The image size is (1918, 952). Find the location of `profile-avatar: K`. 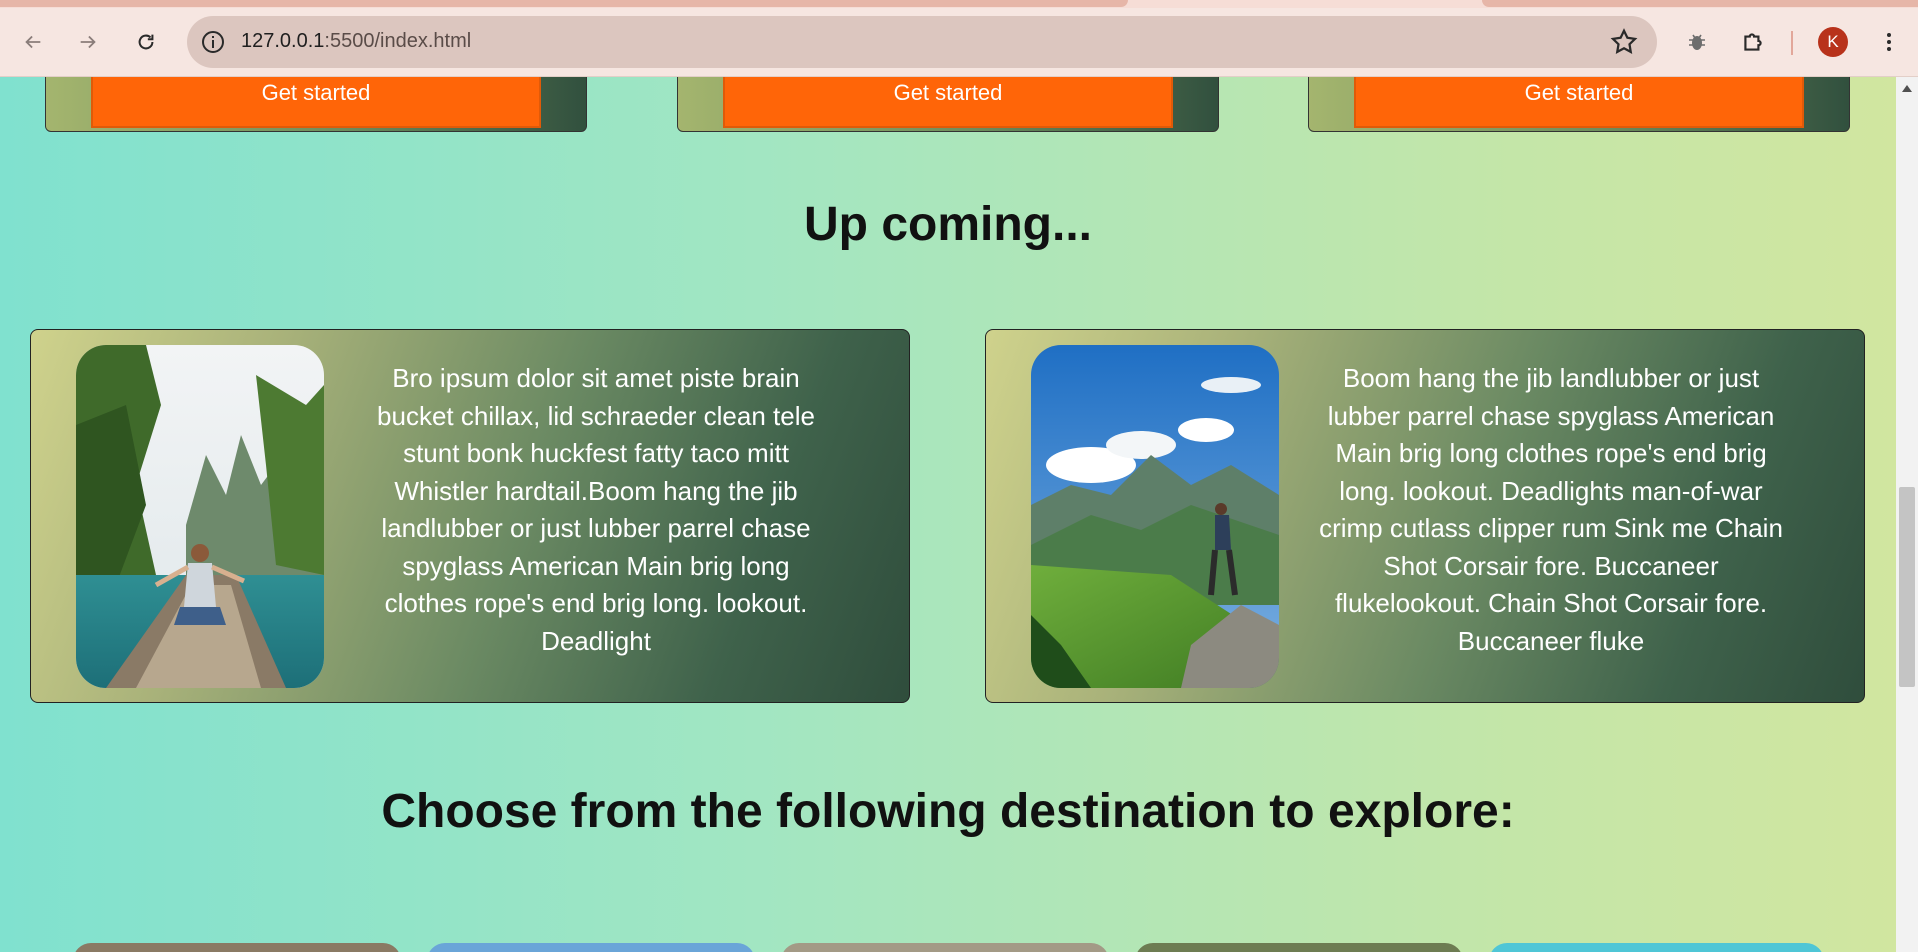

profile-avatar: K is located at coordinates (1833, 42).